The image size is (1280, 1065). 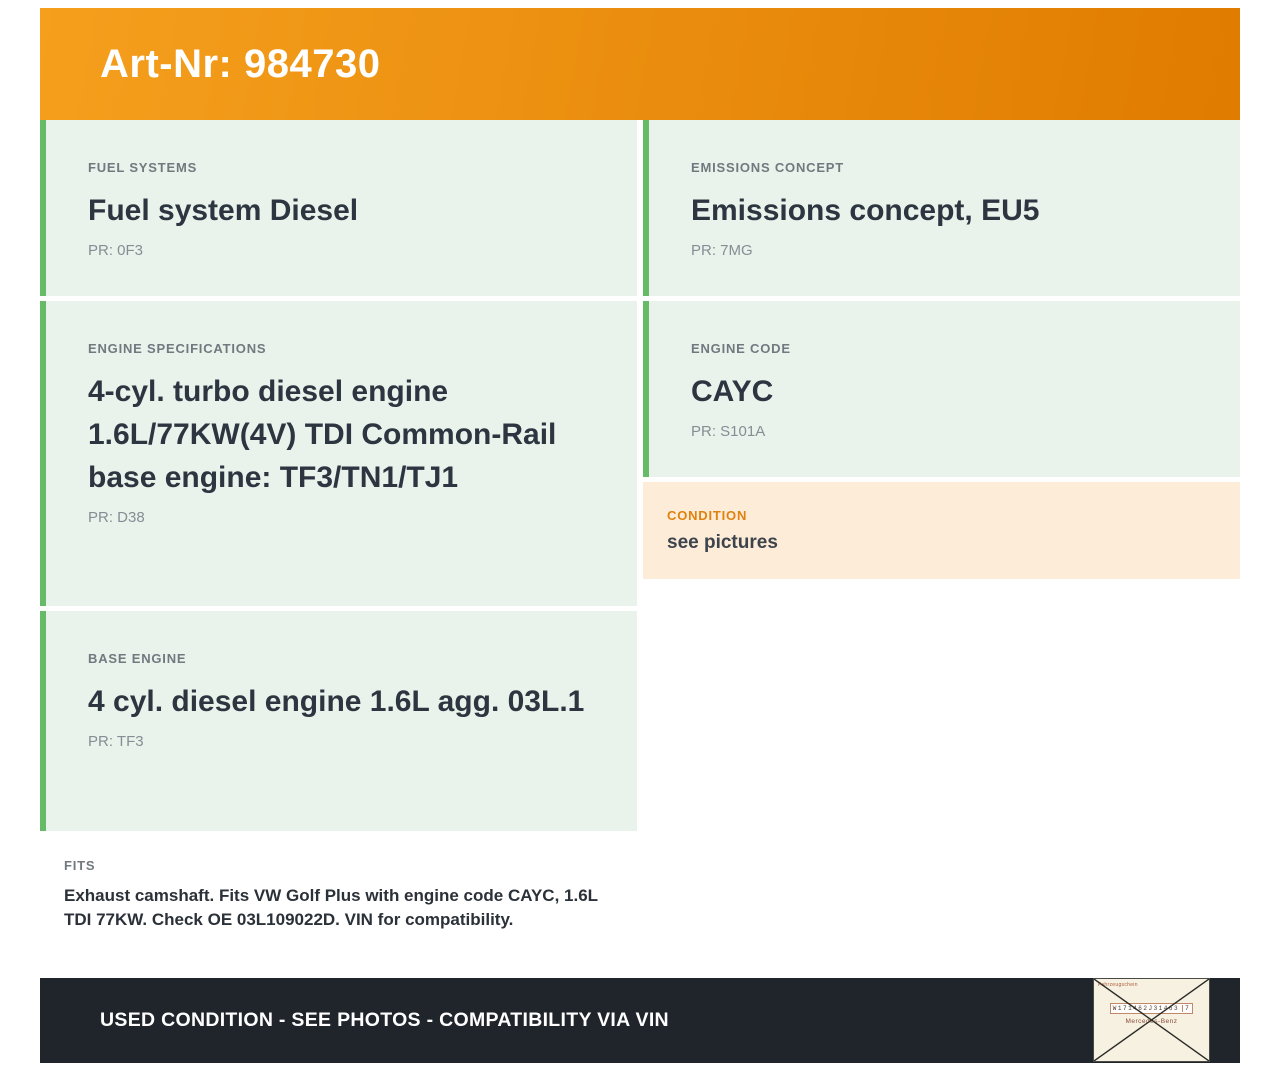 I want to click on card-label: BASE ENGINE, so click(x=137, y=658).